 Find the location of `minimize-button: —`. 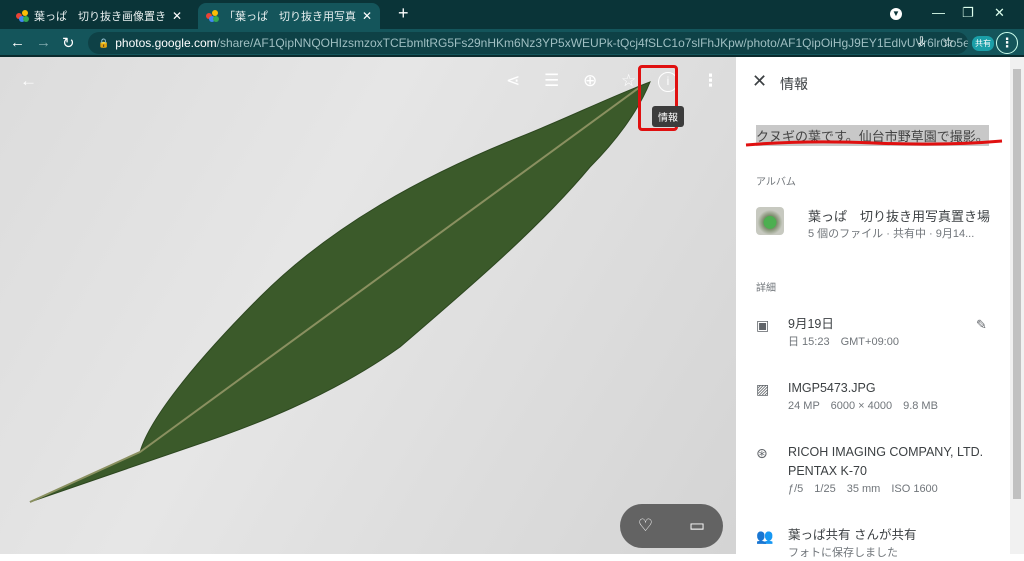

minimize-button: — is located at coordinates (938, 12).